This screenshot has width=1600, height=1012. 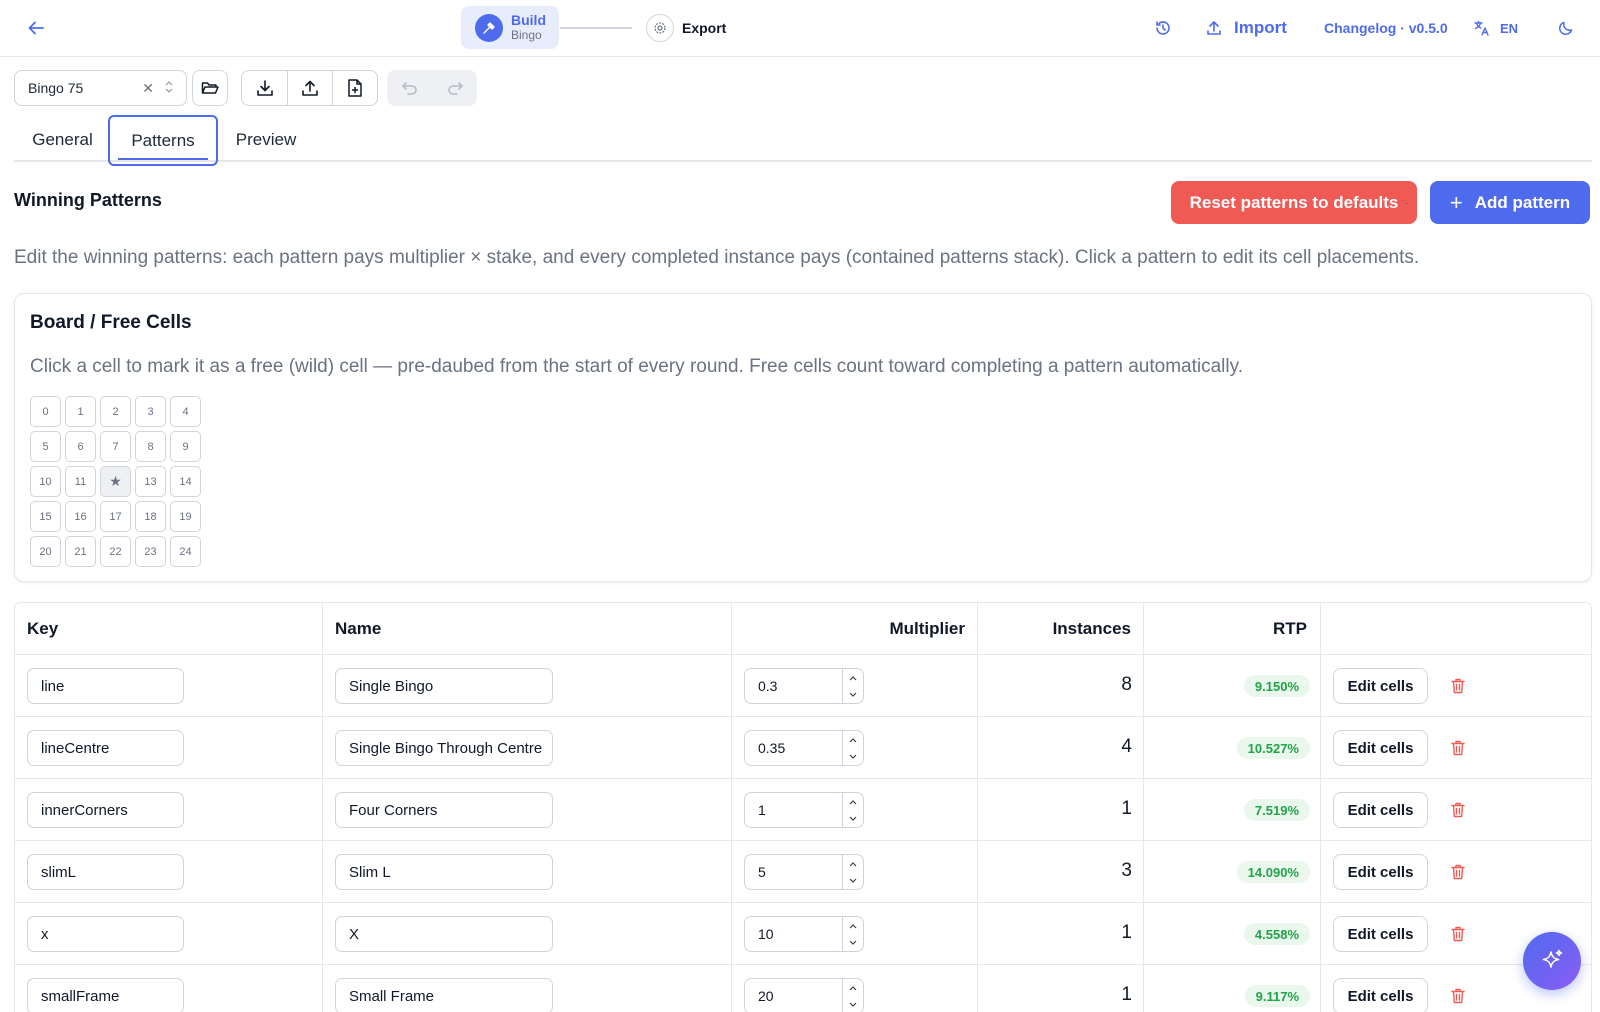 What do you see at coordinates (1246, 28) in the screenshot?
I see `import-button: Import` at bounding box center [1246, 28].